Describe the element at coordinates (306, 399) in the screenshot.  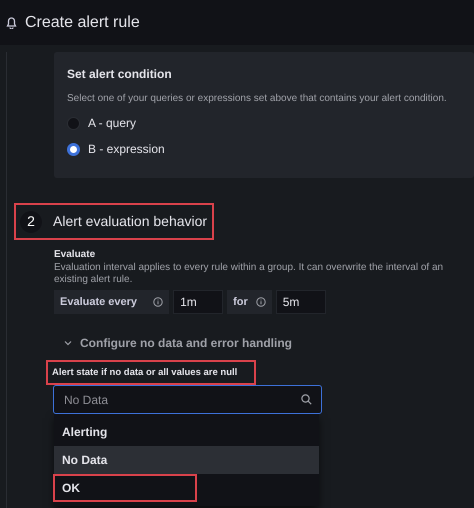
I see `search-icon` at that location.